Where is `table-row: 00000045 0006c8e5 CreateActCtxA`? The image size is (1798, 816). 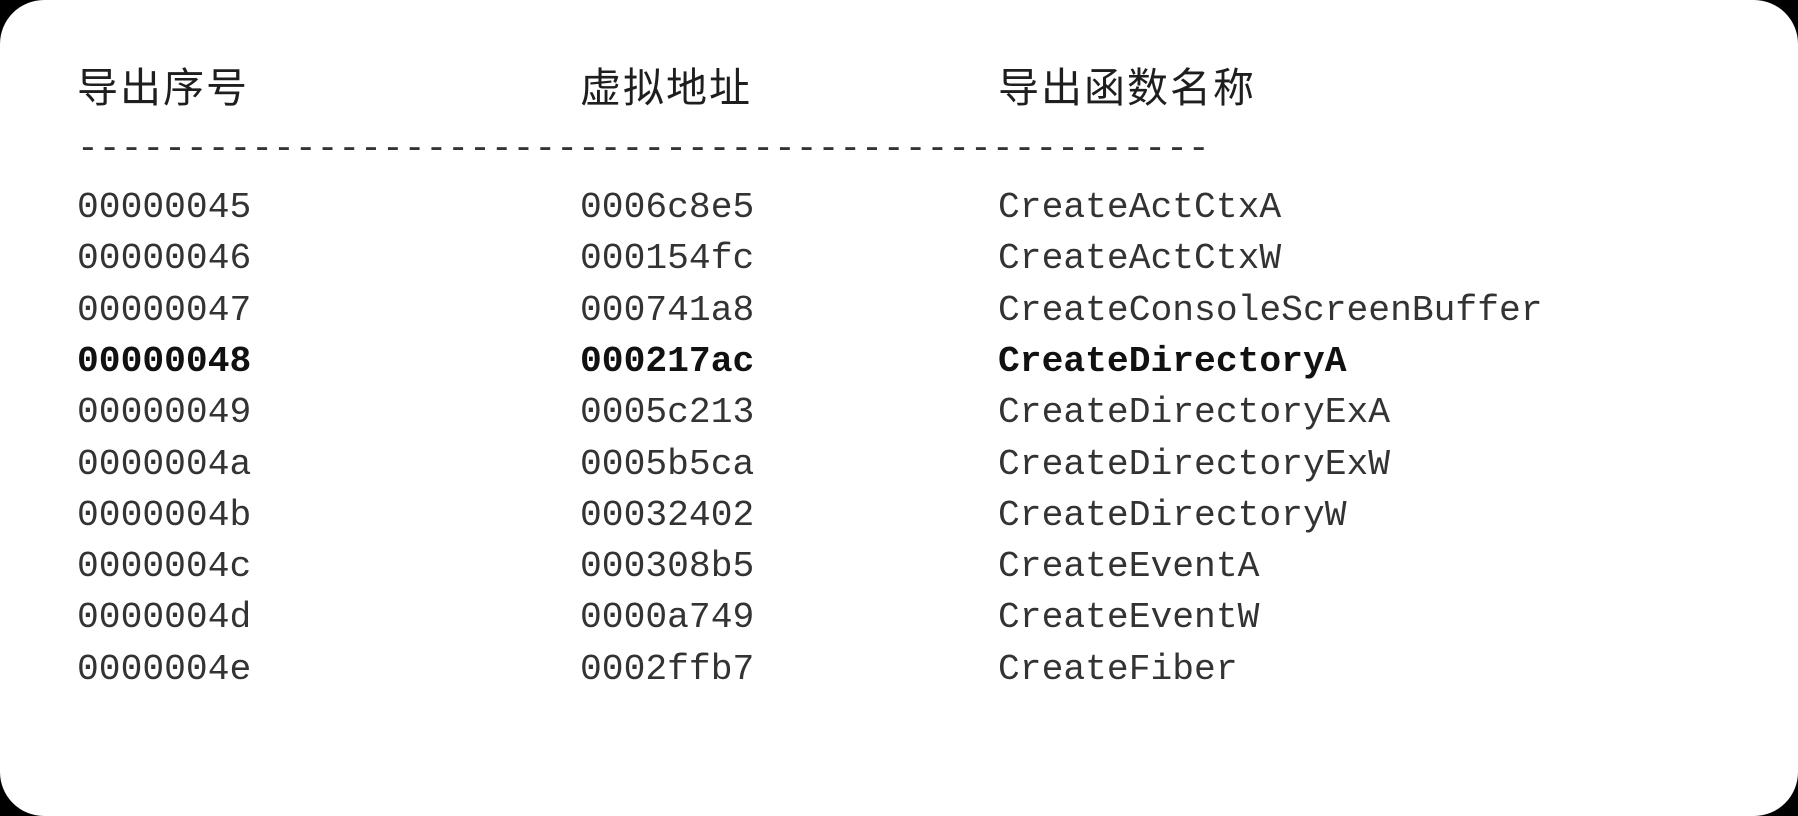
table-row: 00000045 0006c8e5 CreateActCtxA is located at coordinates (899, 208).